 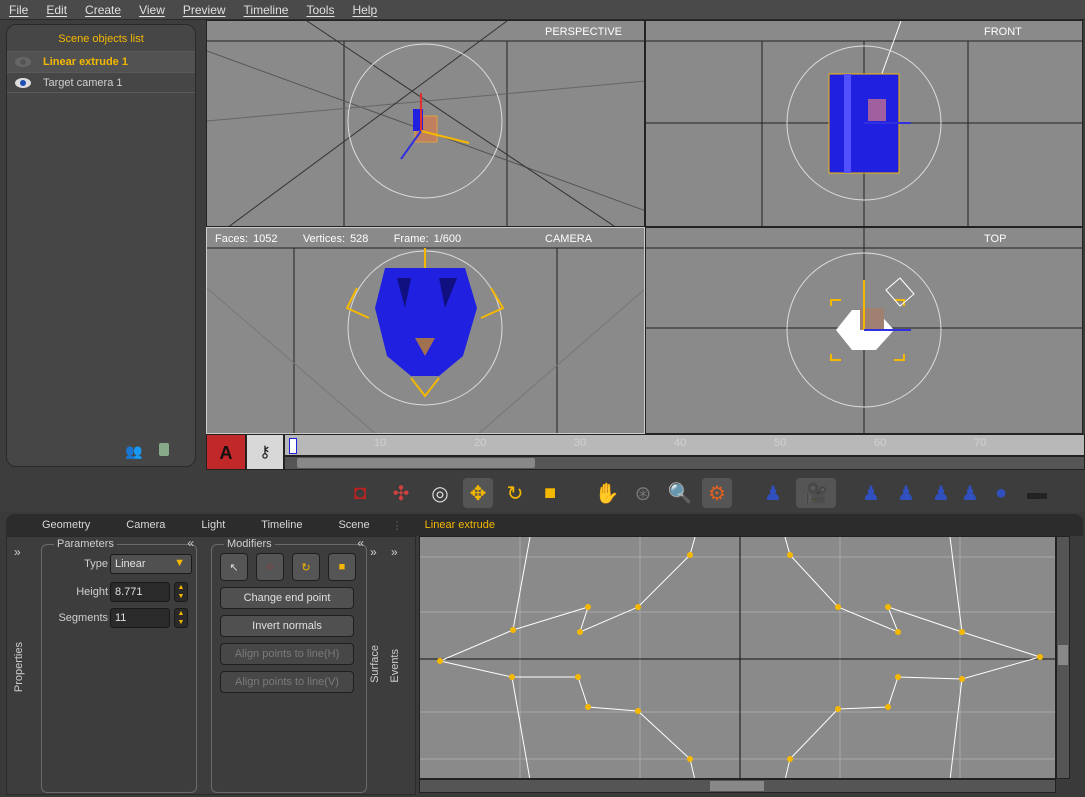 What do you see at coordinates (293, 446) in the screenshot?
I see `timeline-playhead` at bounding box center [293, 446].